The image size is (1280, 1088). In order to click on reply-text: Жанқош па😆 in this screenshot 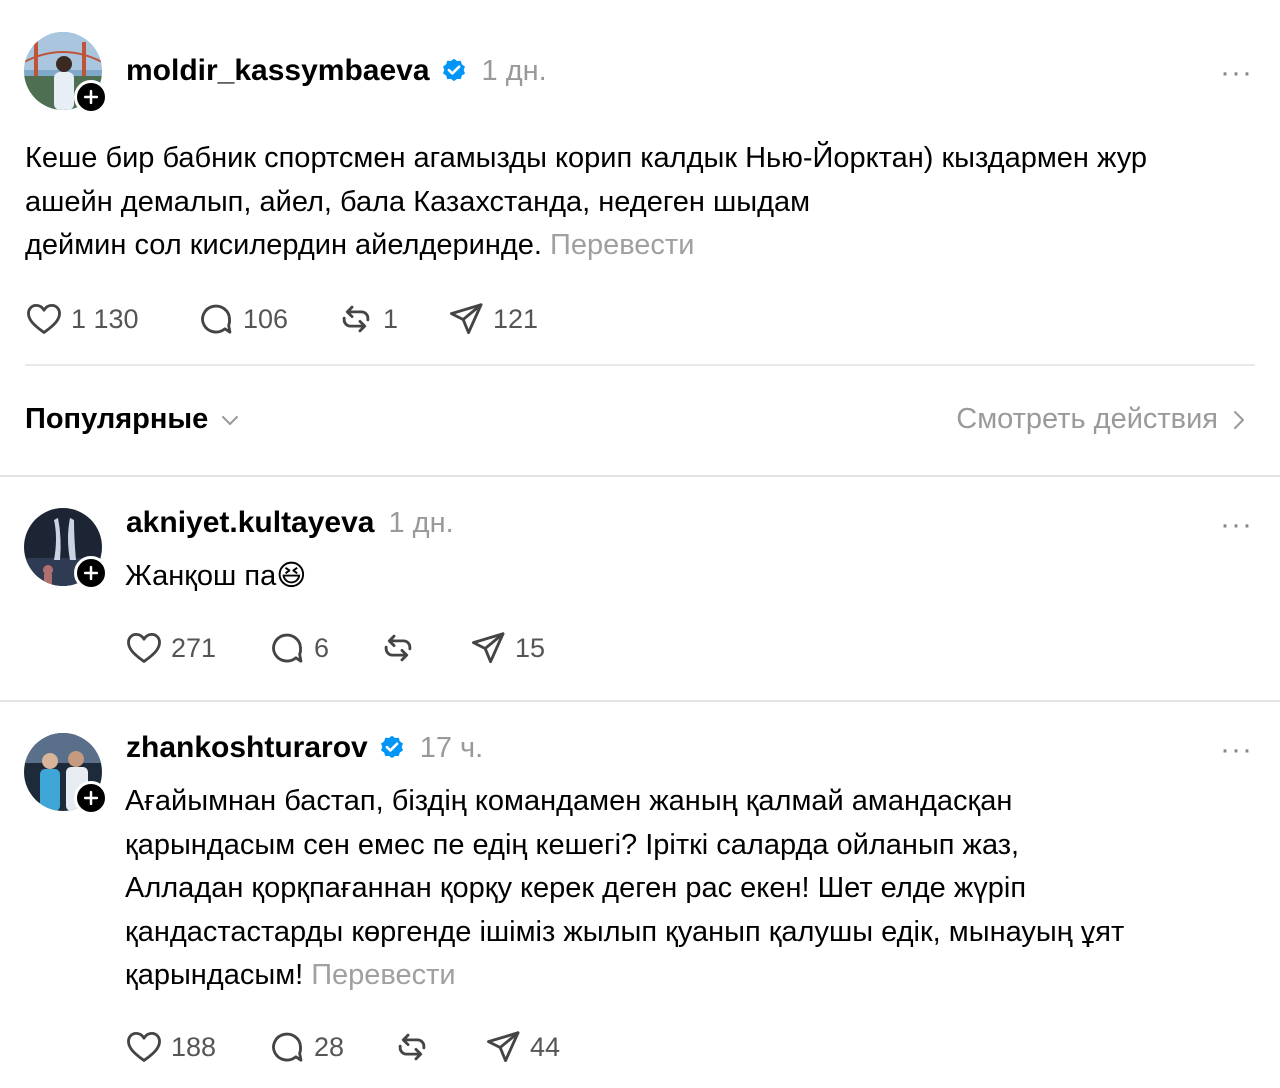, I will do `click(216, 576)`.